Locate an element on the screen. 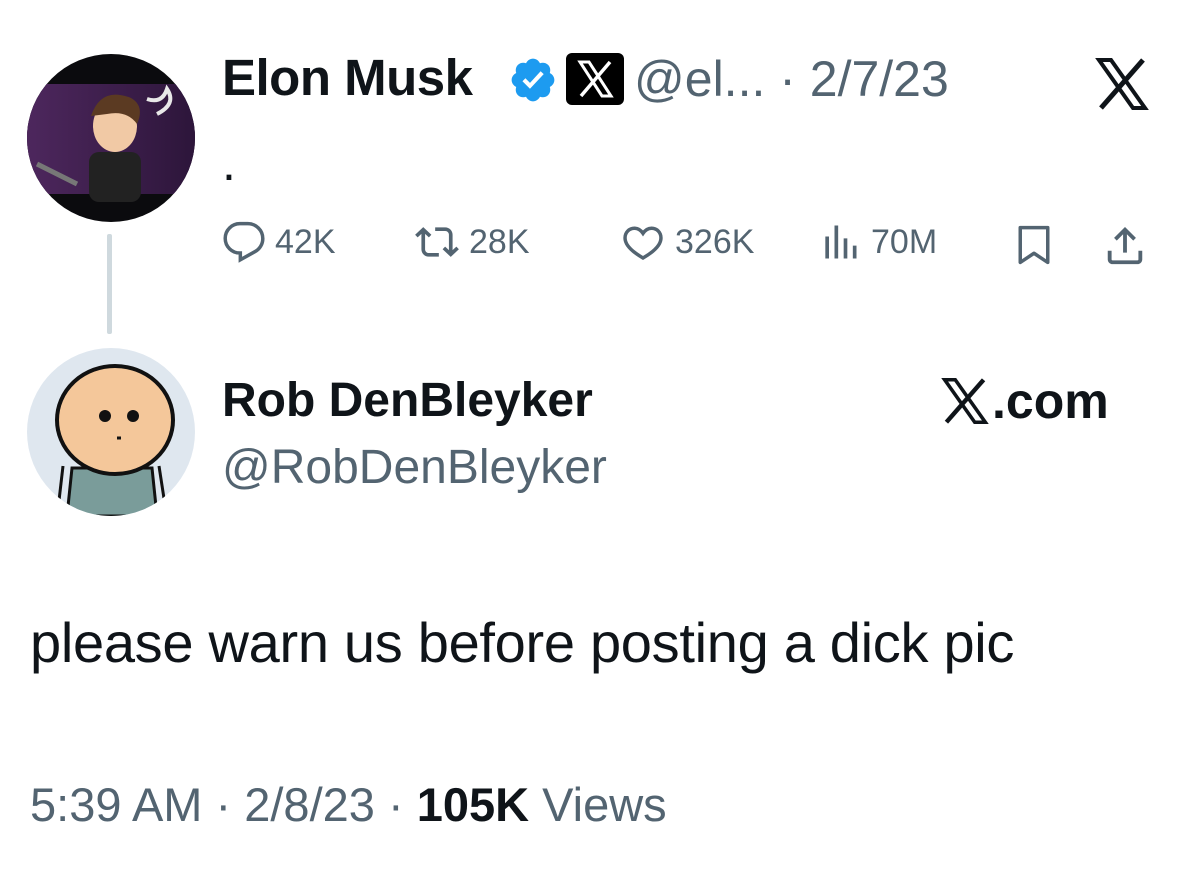 The width and height of the screenshot is (1179, 879). thread-connector-line is located at coordinates (109, 284).